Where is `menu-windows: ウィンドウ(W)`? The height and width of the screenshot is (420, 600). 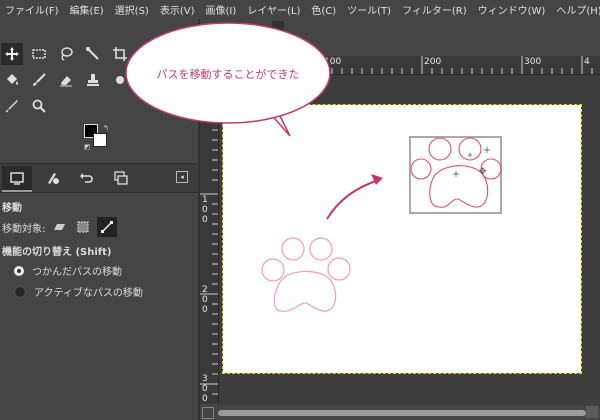
menu-windows: ウィンドウ(W) is located at coordinates (512, 9).